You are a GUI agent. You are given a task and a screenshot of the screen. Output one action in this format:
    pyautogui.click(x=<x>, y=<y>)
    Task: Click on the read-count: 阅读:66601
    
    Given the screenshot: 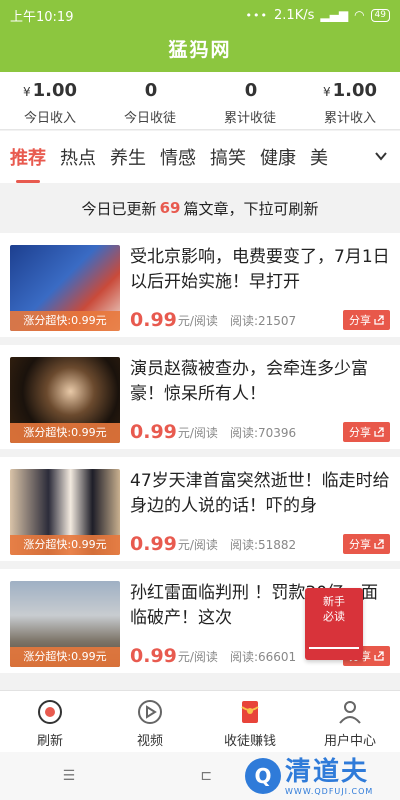 What is the action you would take?
    pyautogui.click(x=263, y=656)
    